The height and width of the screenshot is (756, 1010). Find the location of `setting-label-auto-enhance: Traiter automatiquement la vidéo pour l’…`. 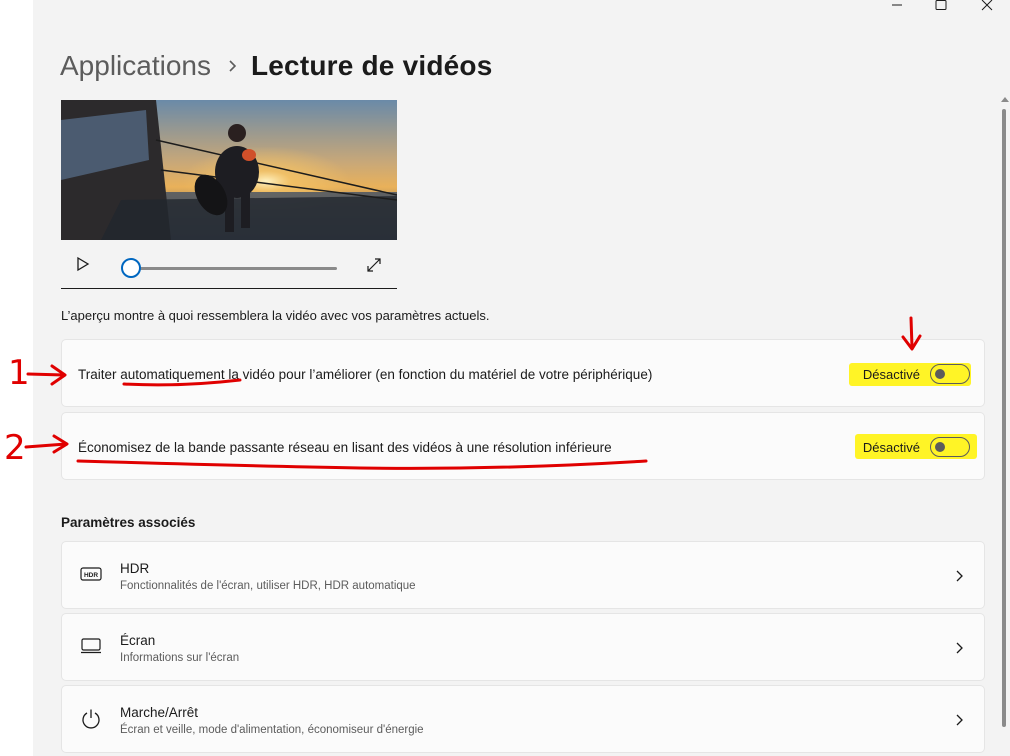

setting-label-auto-enhance: Traiter automatiquement la vidéo pour l’… is located at coordinates (365, 374).